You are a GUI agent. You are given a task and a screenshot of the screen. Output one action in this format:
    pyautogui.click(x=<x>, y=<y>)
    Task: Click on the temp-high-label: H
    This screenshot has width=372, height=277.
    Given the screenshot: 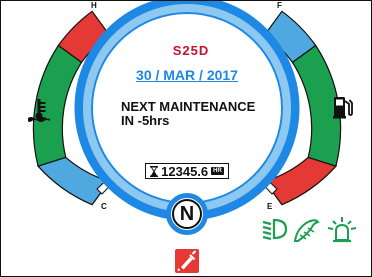 What is the action you would take?
    pyautogui.click(x=94, y=5)
    